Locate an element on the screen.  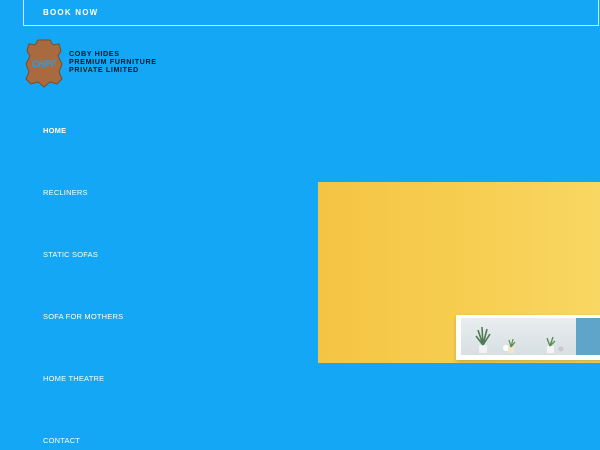
nav-item-home-theatre: HOME THEATRE is located at coordinates (73, 378).